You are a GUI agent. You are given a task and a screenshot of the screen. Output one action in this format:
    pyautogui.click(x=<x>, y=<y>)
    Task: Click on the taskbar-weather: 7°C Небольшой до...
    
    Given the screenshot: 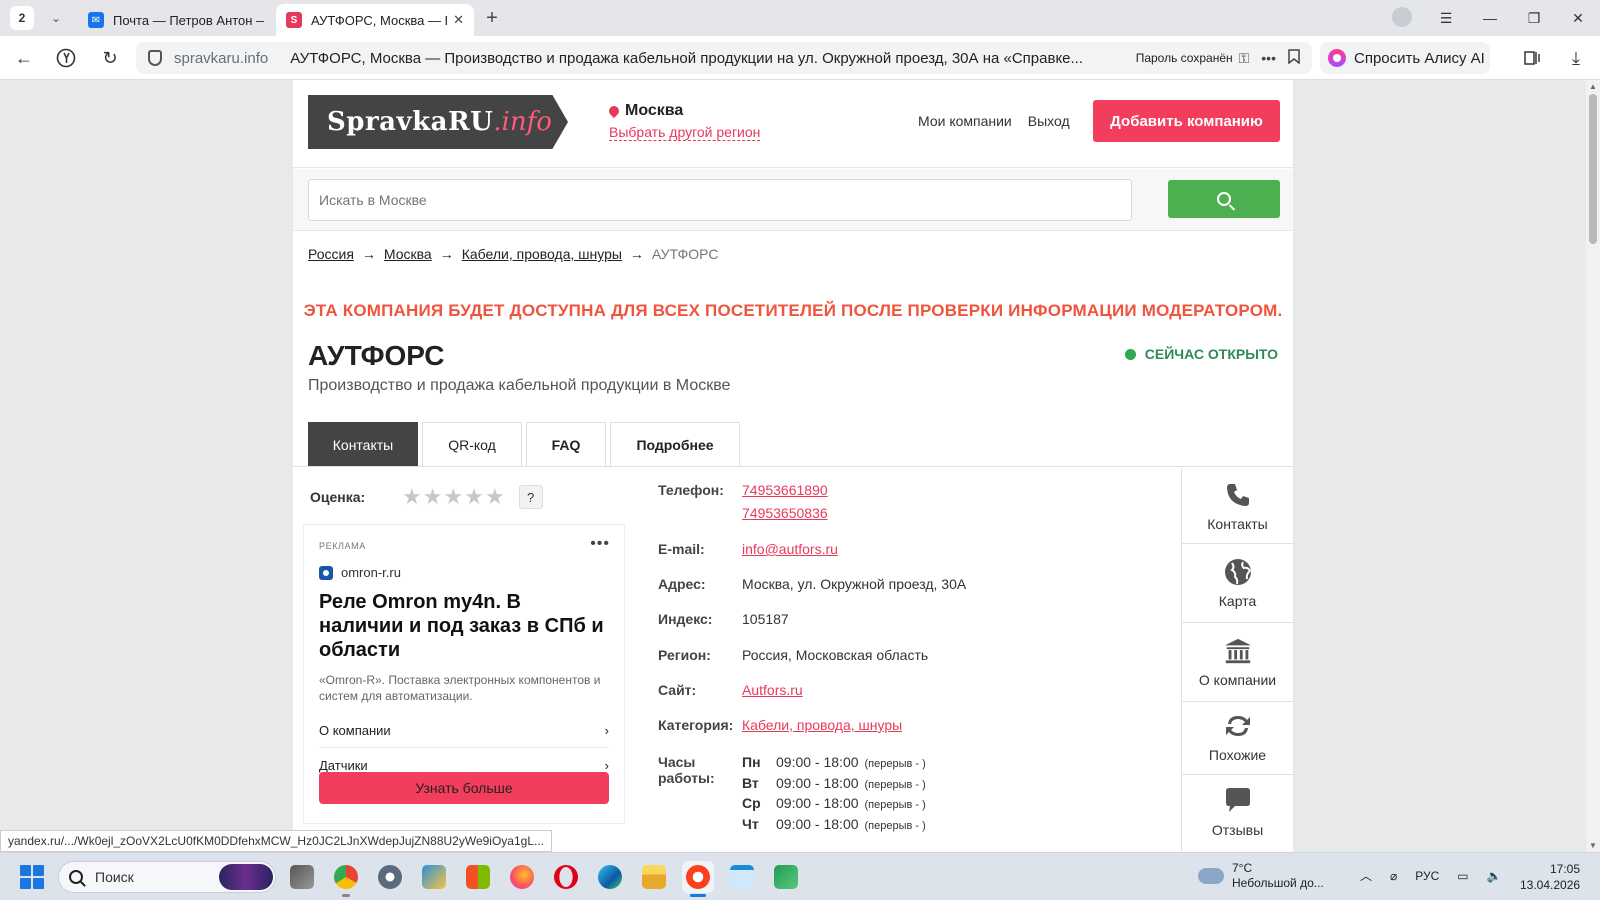 What is the action you would take?
    pyautogui.click(x=1261, y=876)
    